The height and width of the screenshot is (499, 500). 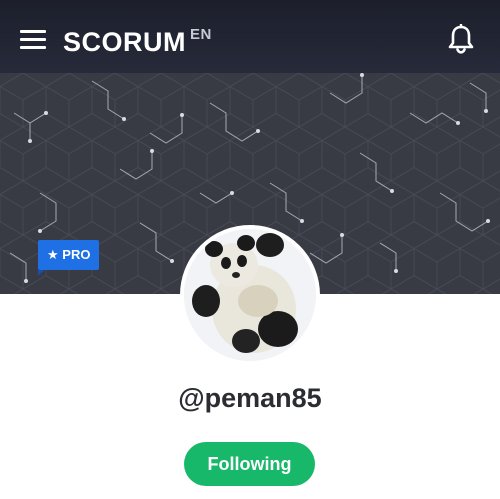 What do you see at coordinates (33, 39) in the screenshot?
I see `hamburger-menu-icon` at bounding box center [33, 39].